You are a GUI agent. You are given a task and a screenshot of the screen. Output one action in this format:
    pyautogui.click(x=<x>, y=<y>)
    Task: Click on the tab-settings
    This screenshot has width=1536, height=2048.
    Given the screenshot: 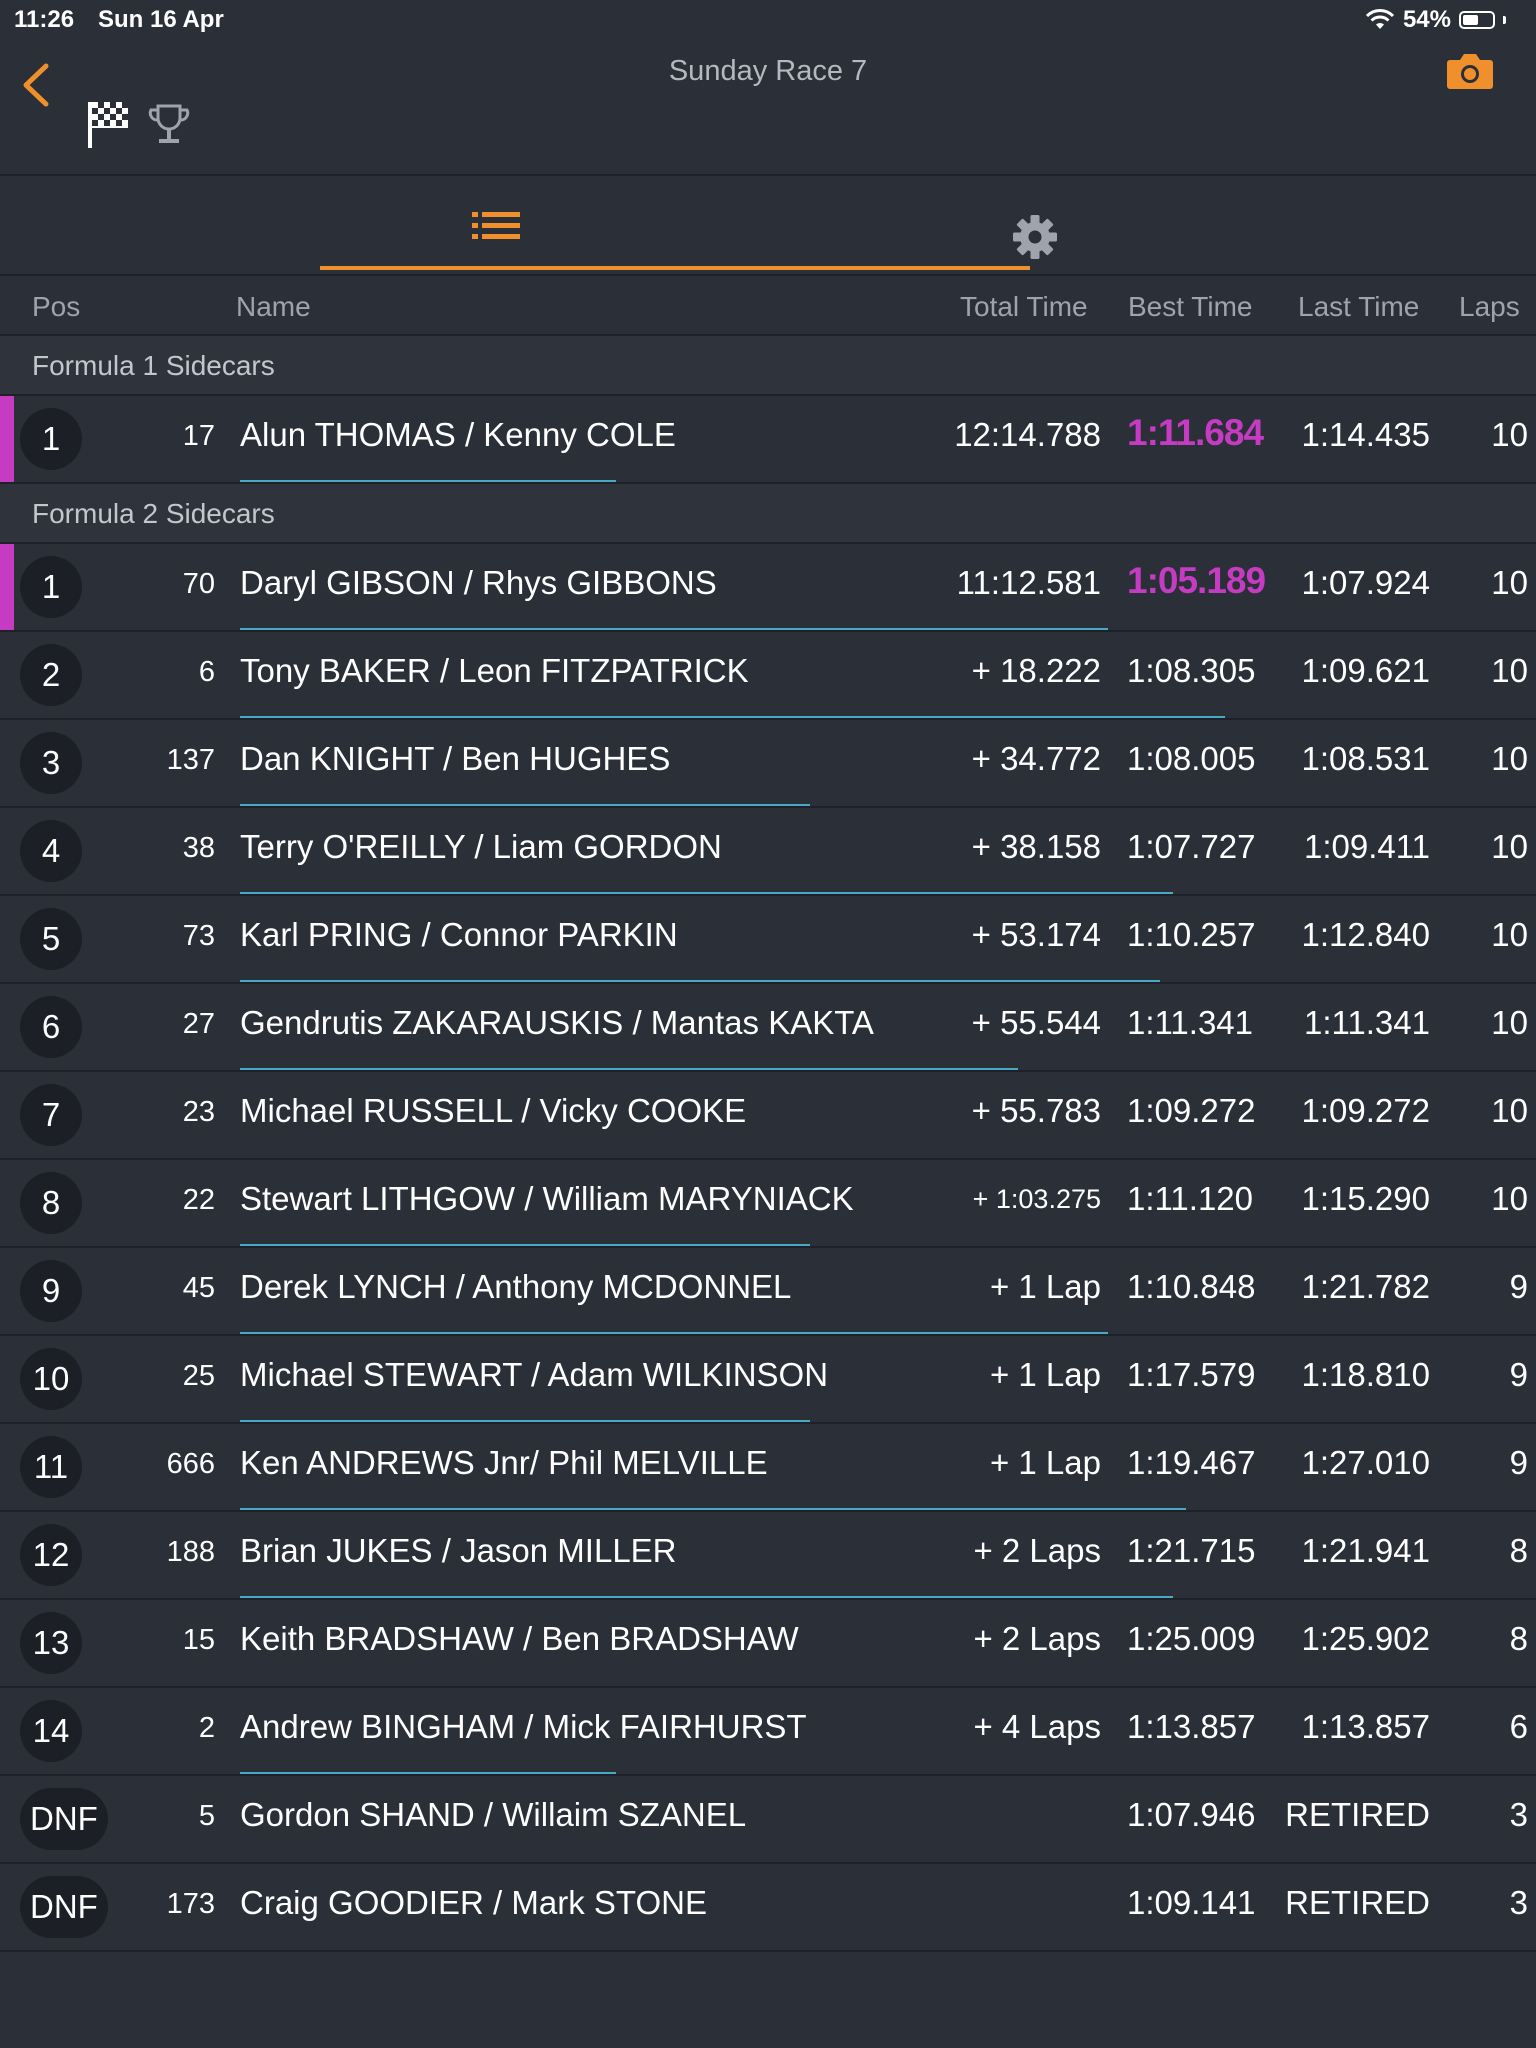 What is the action you would take?
    pyautogui.click(x=1035, y=237)
    